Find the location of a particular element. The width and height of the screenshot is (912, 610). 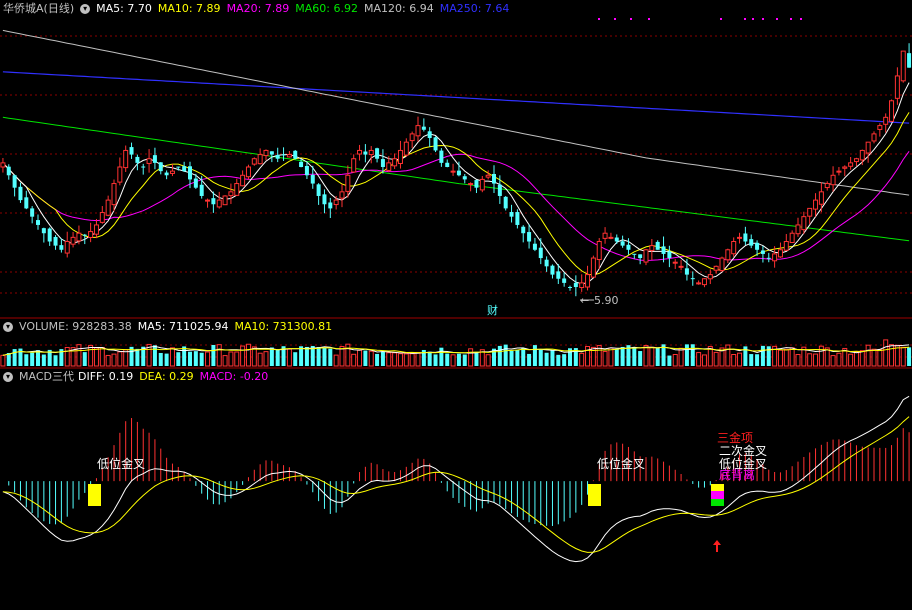

macd-value-label: MACD: -0.20 is located at coordinates (234, 376).